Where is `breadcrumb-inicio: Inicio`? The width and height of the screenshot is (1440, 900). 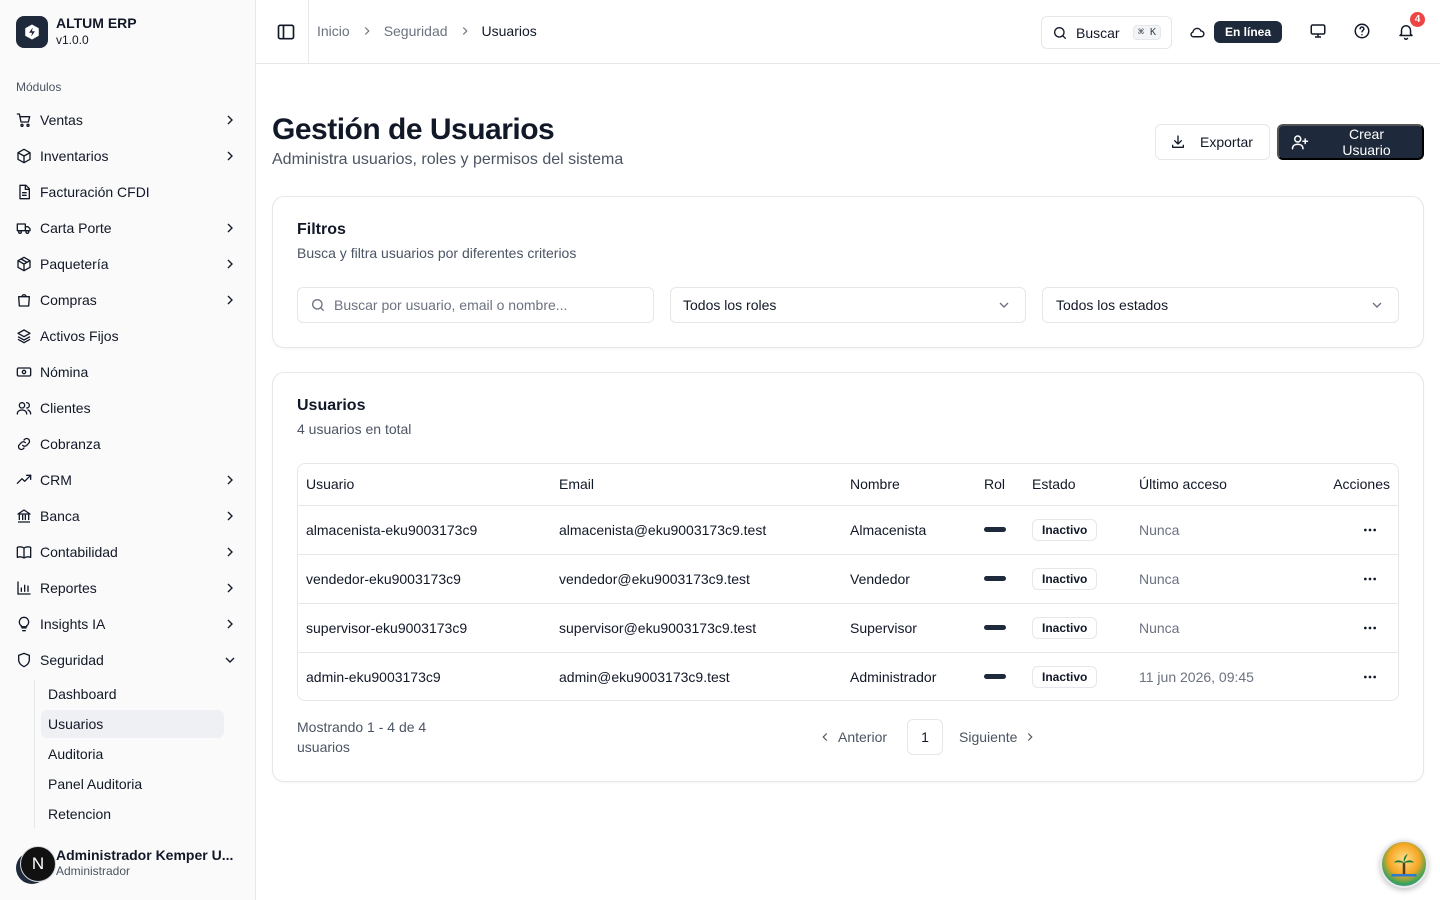
breadcrumb-inicio: Inicio is located at coordinates (333, 31).